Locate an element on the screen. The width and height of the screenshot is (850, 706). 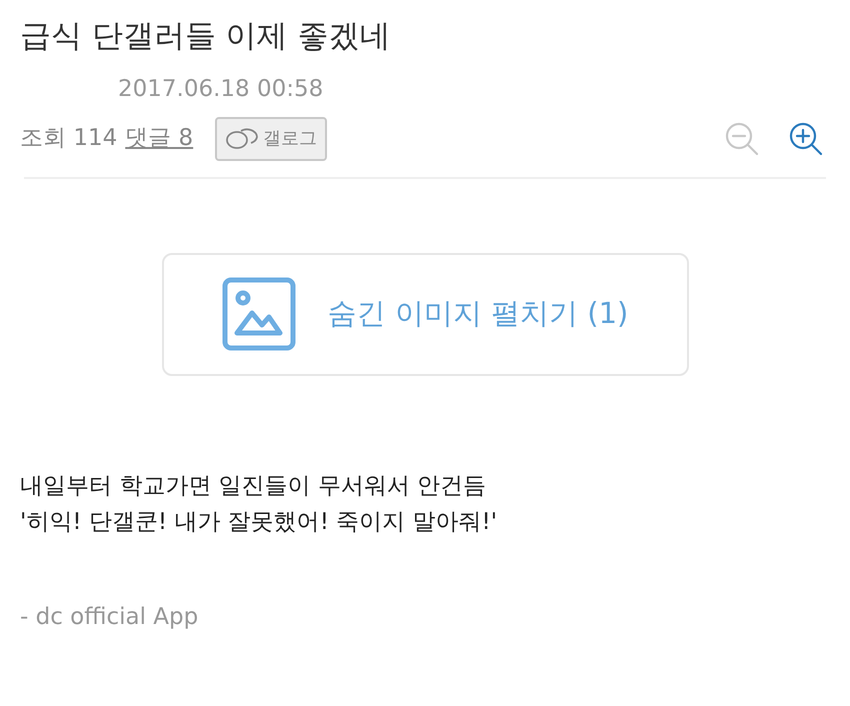
speech-bubbles-icon is located at coordinates (242, 139).